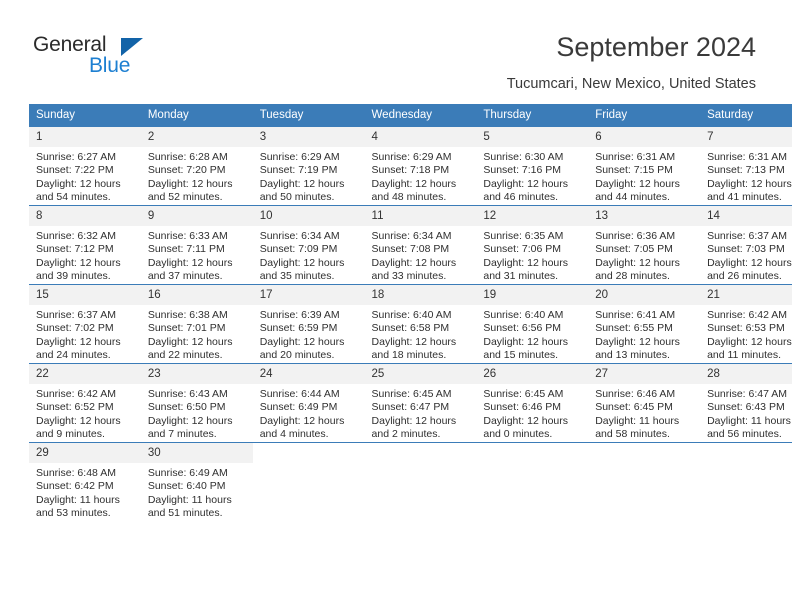  Describe the element at coordinates (308, 374) in the screenshot. I see `day-number: 24` at that location.